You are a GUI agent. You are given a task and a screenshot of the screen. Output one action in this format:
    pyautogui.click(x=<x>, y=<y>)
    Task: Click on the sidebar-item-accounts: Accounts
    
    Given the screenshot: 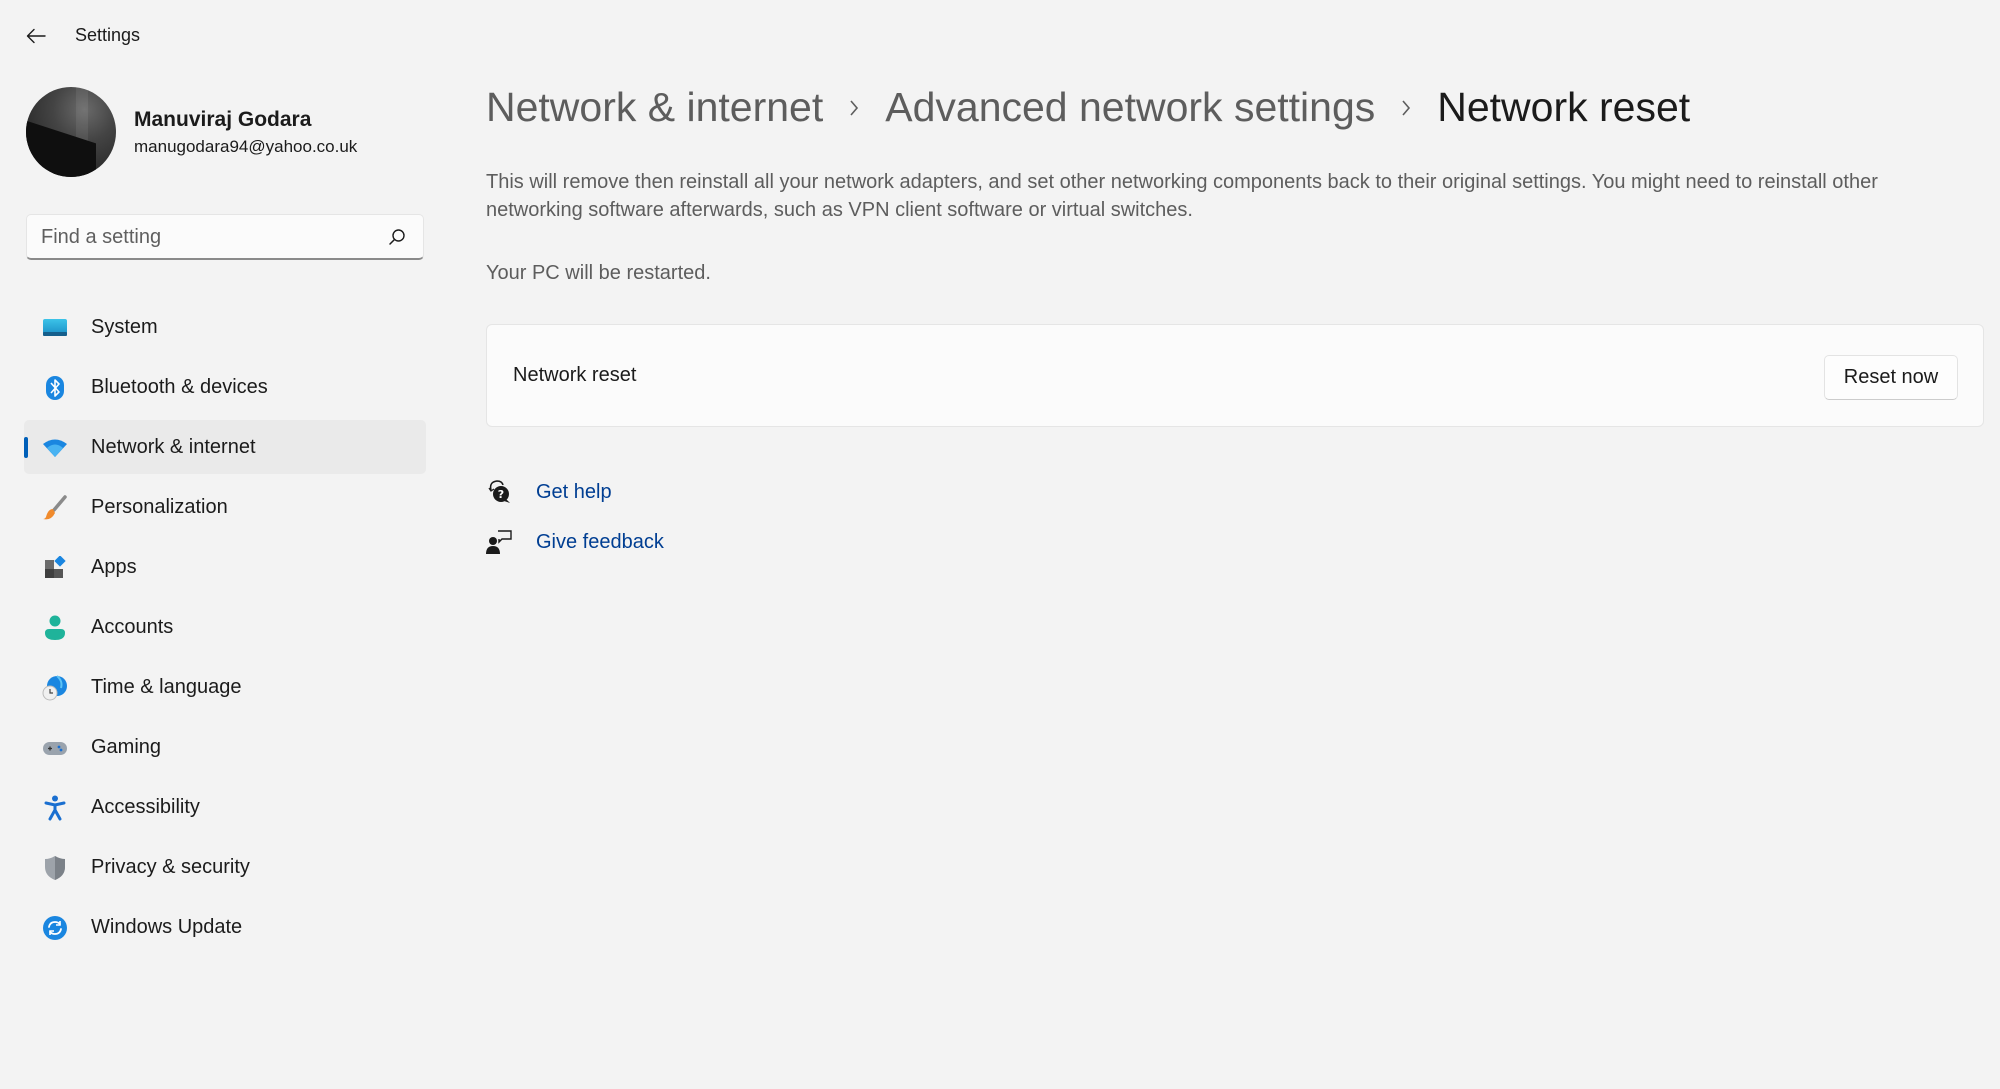 What is the action you would take?
    pyautogui.click(x=225, y=627)
    